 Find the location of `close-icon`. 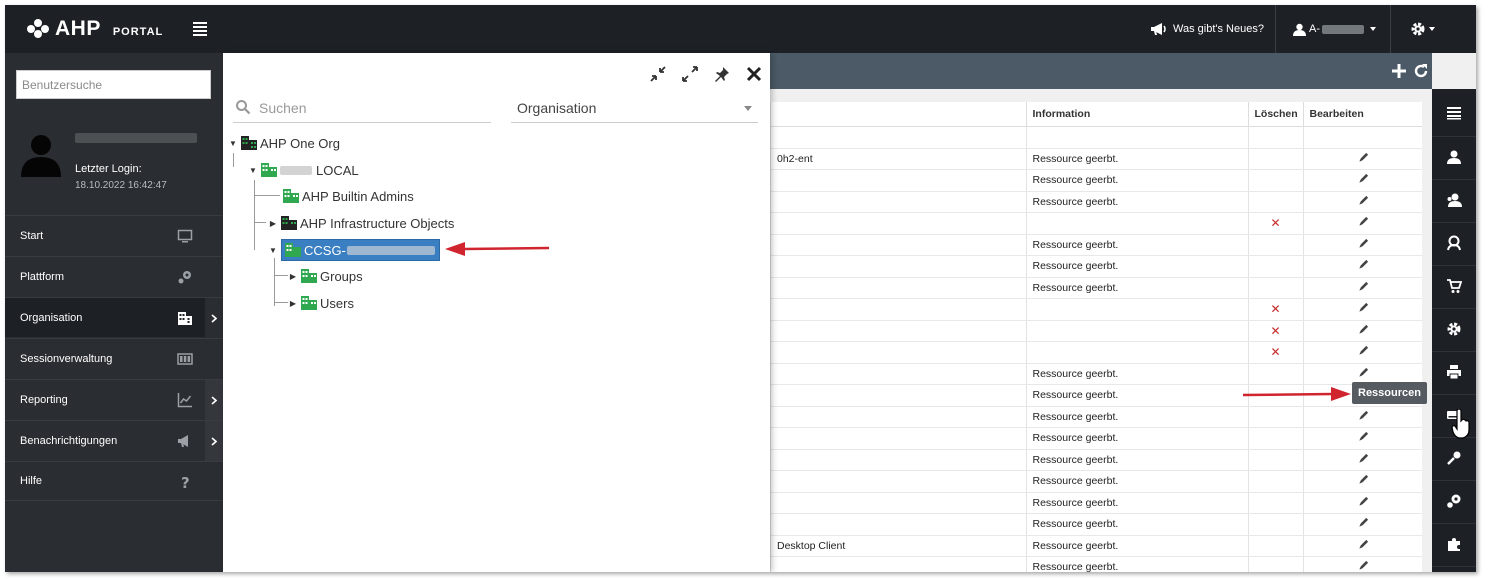

close-icon is located at coordinates (754, 74).